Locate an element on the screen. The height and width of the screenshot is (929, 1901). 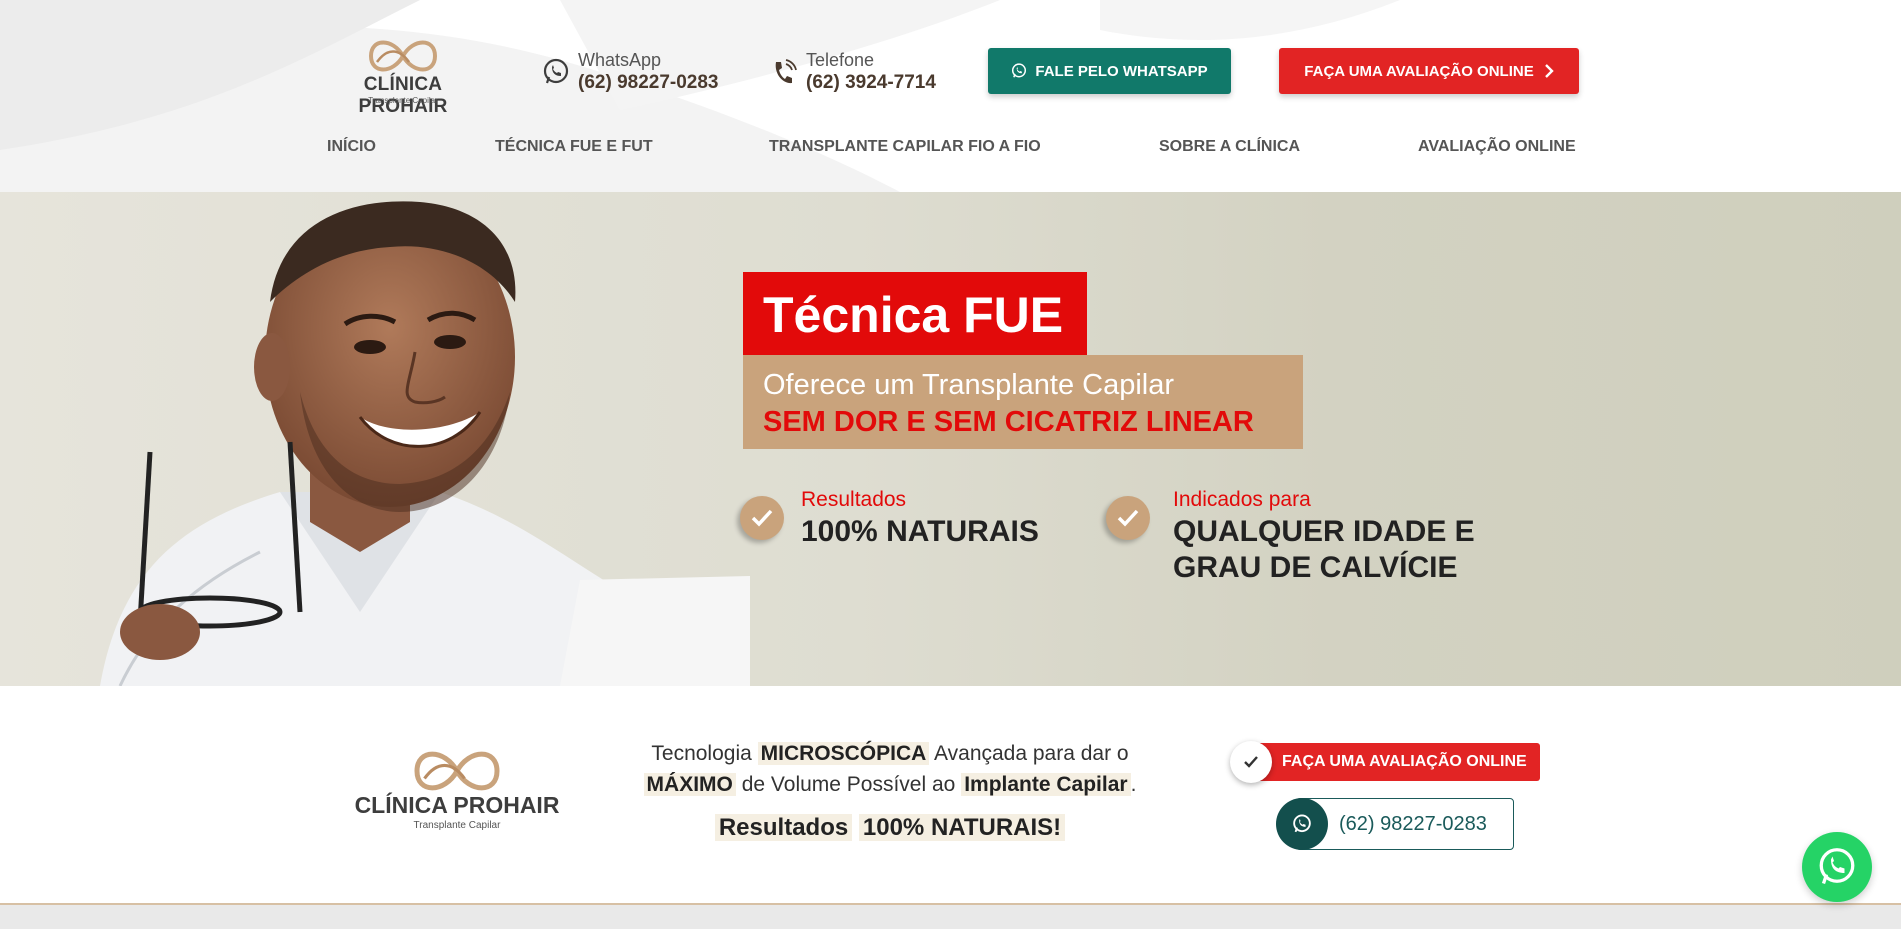
tagline-highlight: Implante Capilar is located at coordinates (1046, 784).